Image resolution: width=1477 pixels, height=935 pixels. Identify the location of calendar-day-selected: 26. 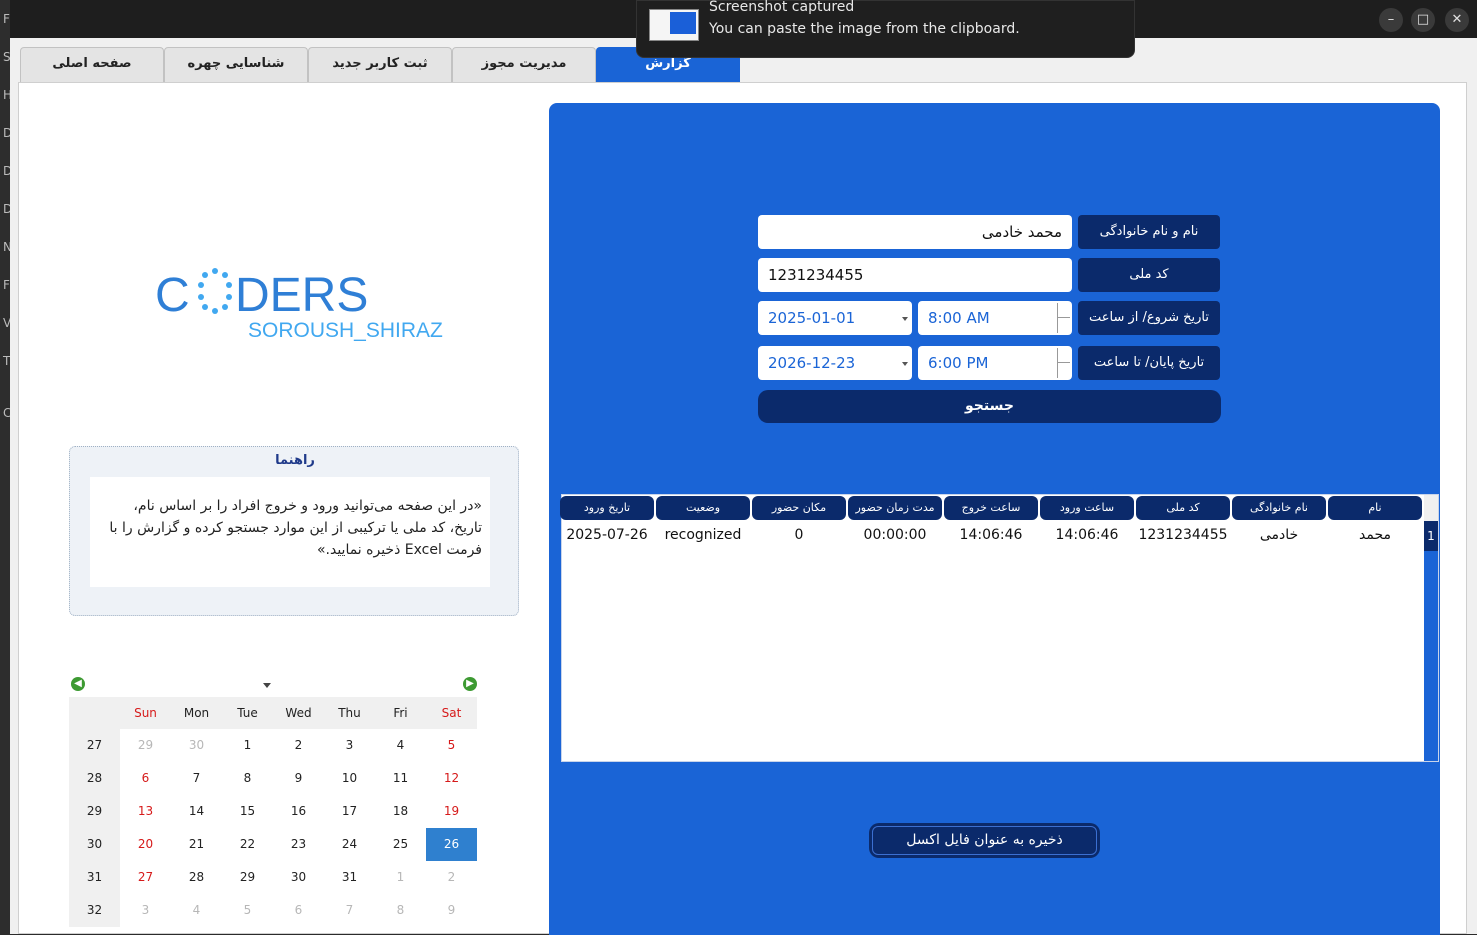
(451, 844).